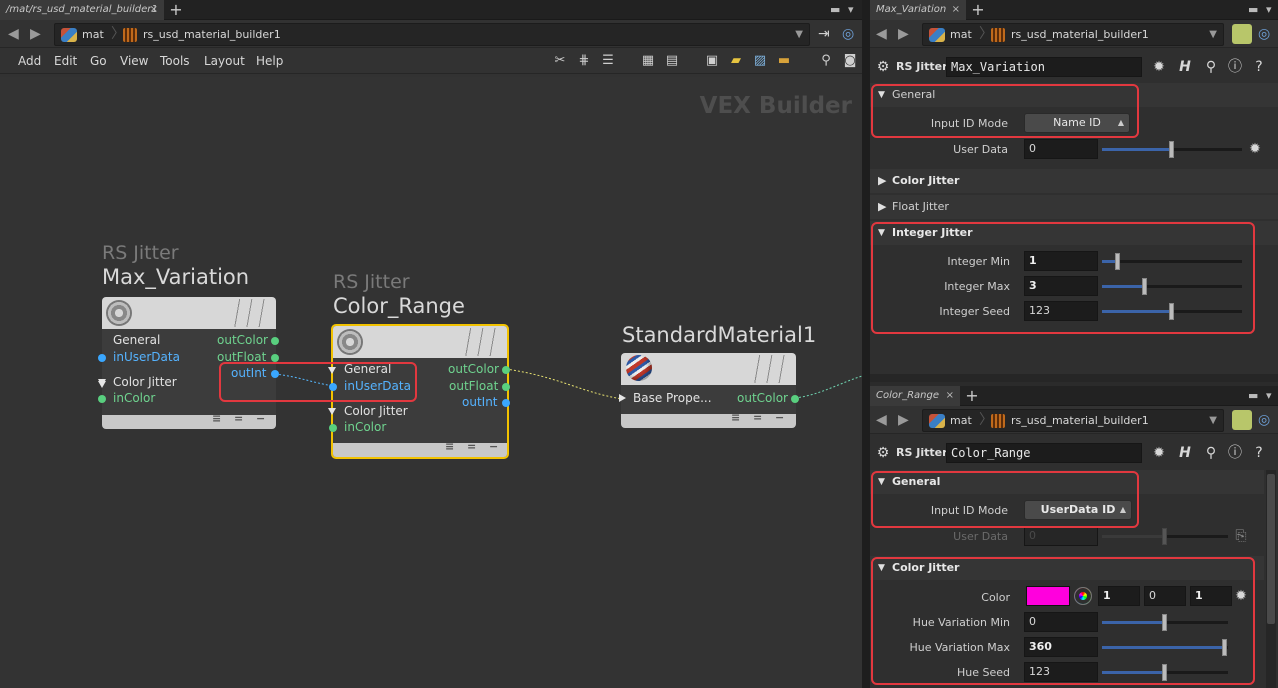 The height and width of the screenshot is (688, 1278). What do you see at coordinates (918, 10) in the screenshot?
I see `param-tab: Max_Variation ×` at bounding box center [918, 10].